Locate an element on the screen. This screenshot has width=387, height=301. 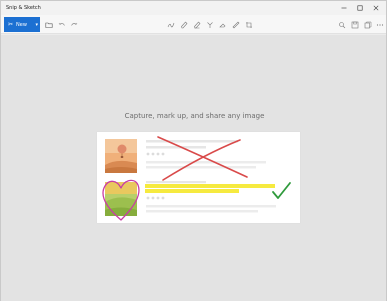
touch-writing-icon is located at coordinates (170, 24).